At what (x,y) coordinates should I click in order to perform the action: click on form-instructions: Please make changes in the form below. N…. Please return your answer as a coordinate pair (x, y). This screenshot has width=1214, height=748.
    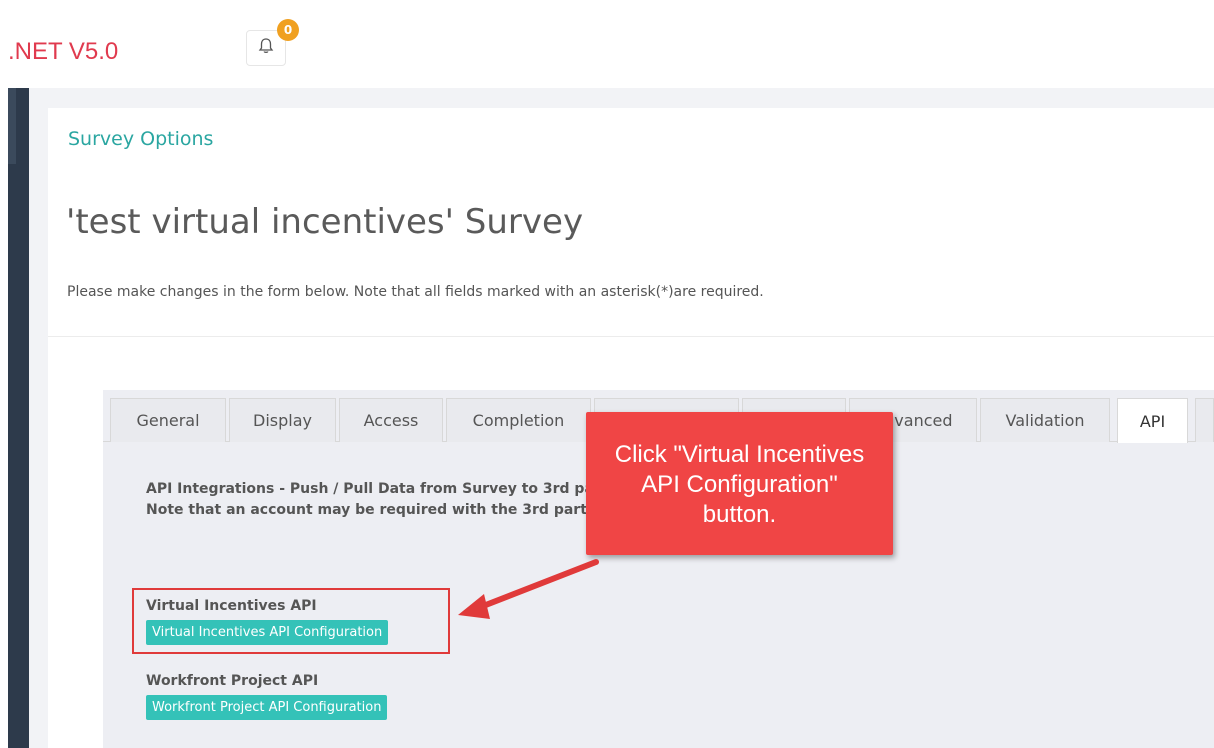
    Looking at the image, I should click on (415, 292).